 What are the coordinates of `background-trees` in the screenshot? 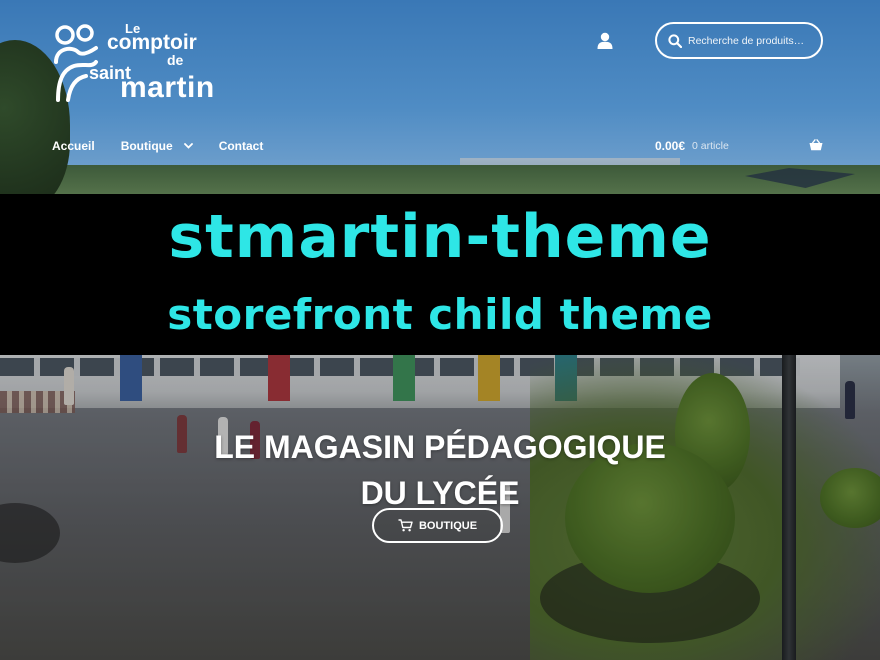 It's located at (440, 180).